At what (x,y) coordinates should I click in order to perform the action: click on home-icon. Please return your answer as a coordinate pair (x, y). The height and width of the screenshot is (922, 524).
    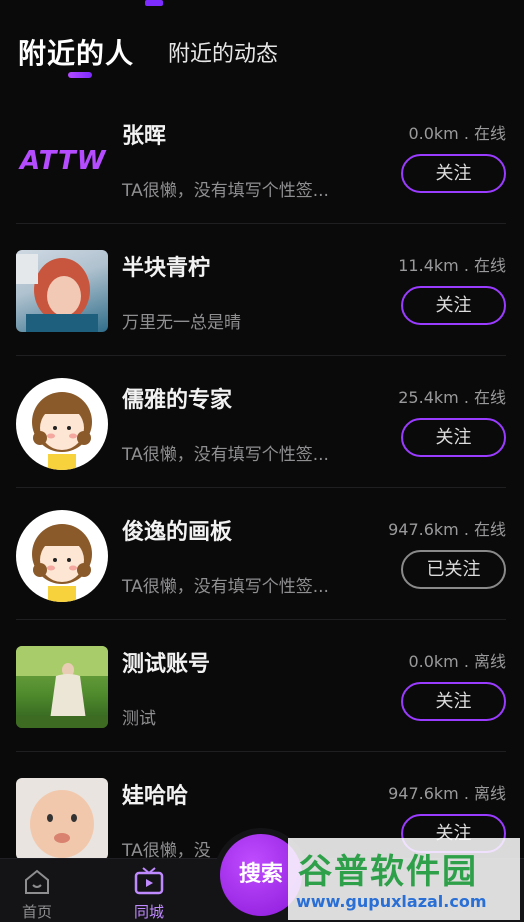
    Looking at the image, I should click on (37, 881).